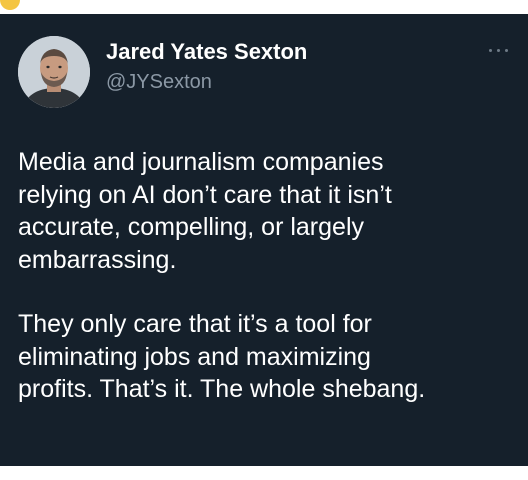 The image size is (528, 480). Describe the element at coordinates (205, 194) in the screenshot. I see `tweet-line: relying on AI don’t care that it isn’t` at that location.